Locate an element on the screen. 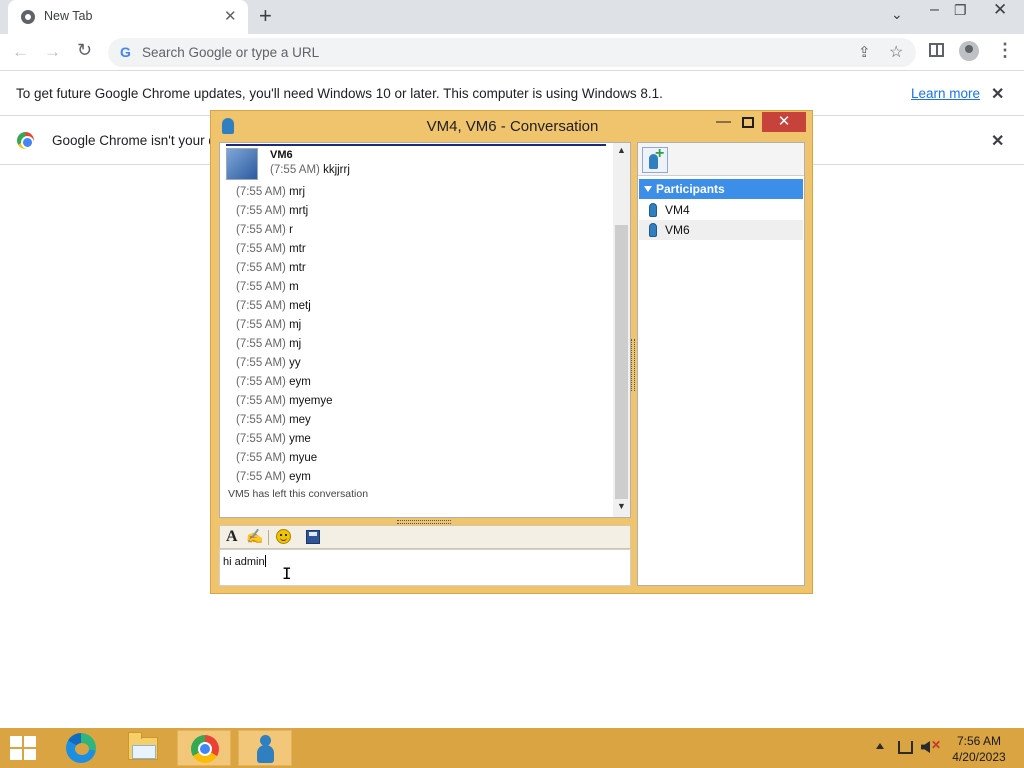 Image resolution: width=1024 pixels, height=768 pixels. message-row: (7:55 AM) mey is located at coordinates (416, 422).